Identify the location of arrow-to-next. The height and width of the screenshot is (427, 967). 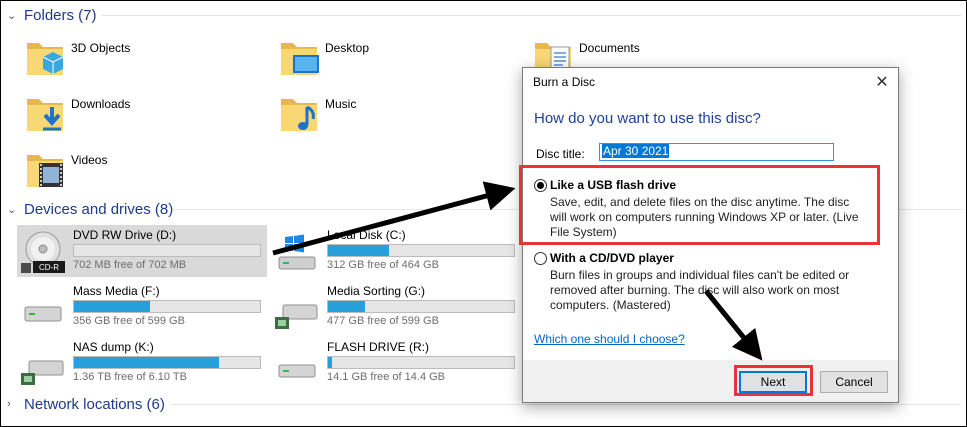
(733, 325).